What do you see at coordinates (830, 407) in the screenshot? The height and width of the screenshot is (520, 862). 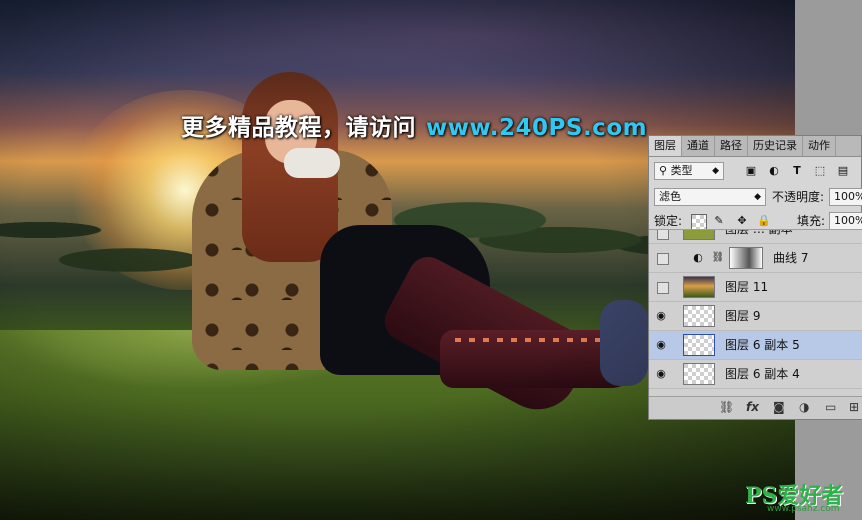 I see `folder-icon: ▭` at bounding box center [830, 407].